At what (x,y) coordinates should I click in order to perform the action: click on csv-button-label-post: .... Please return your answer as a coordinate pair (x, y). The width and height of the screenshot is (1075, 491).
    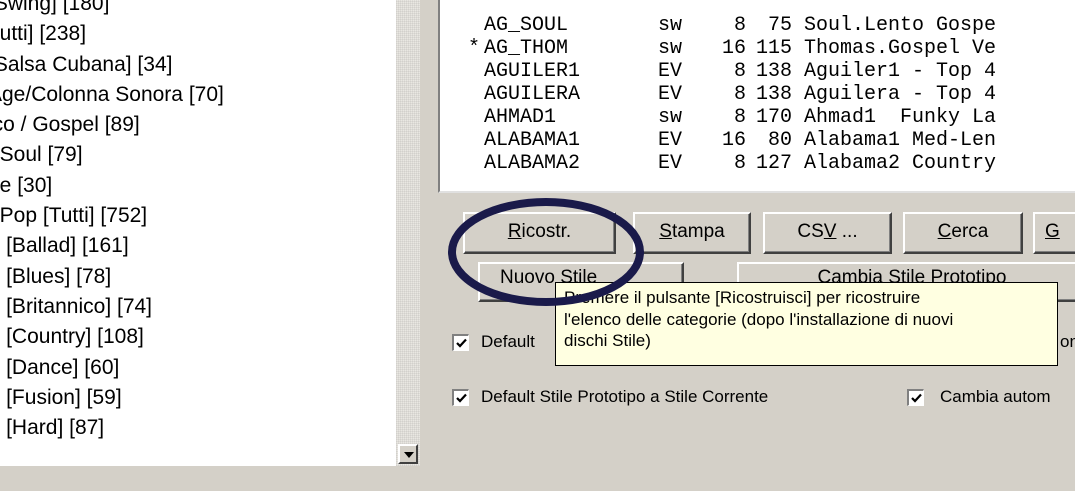
    Looking at the image, I should click on (847, 231).